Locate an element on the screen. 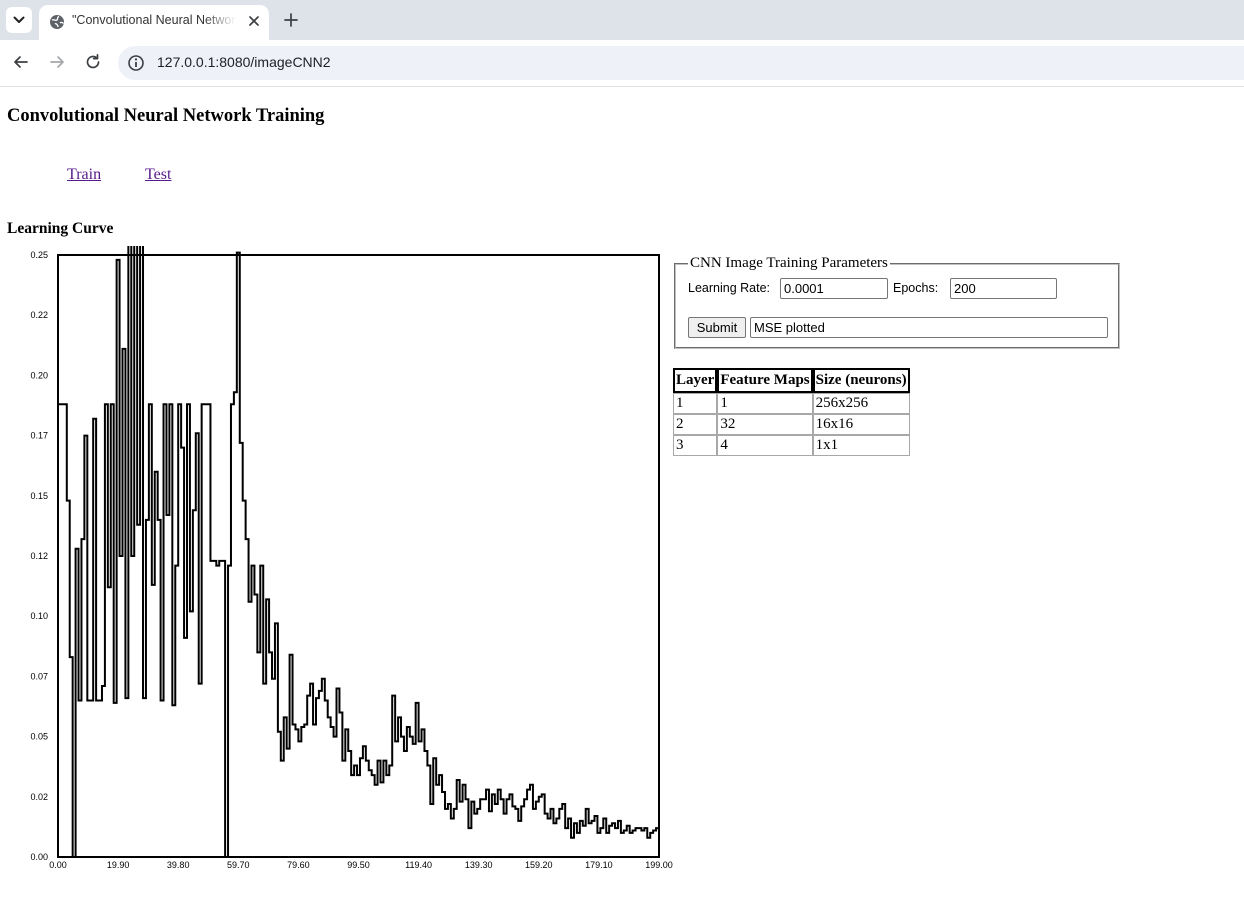 This screenshot has width=1244, height=921. layer-table-header: Layer Feature Maps Size (neurons) is located at coordinates (791, 380).